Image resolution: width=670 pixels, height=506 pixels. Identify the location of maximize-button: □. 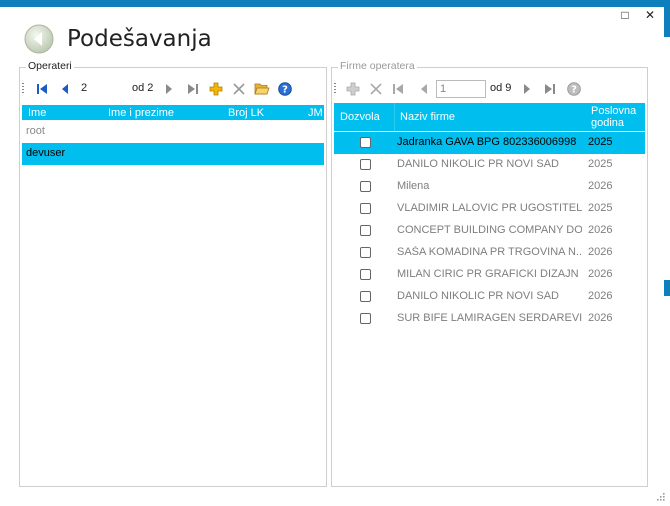
(625, 15).